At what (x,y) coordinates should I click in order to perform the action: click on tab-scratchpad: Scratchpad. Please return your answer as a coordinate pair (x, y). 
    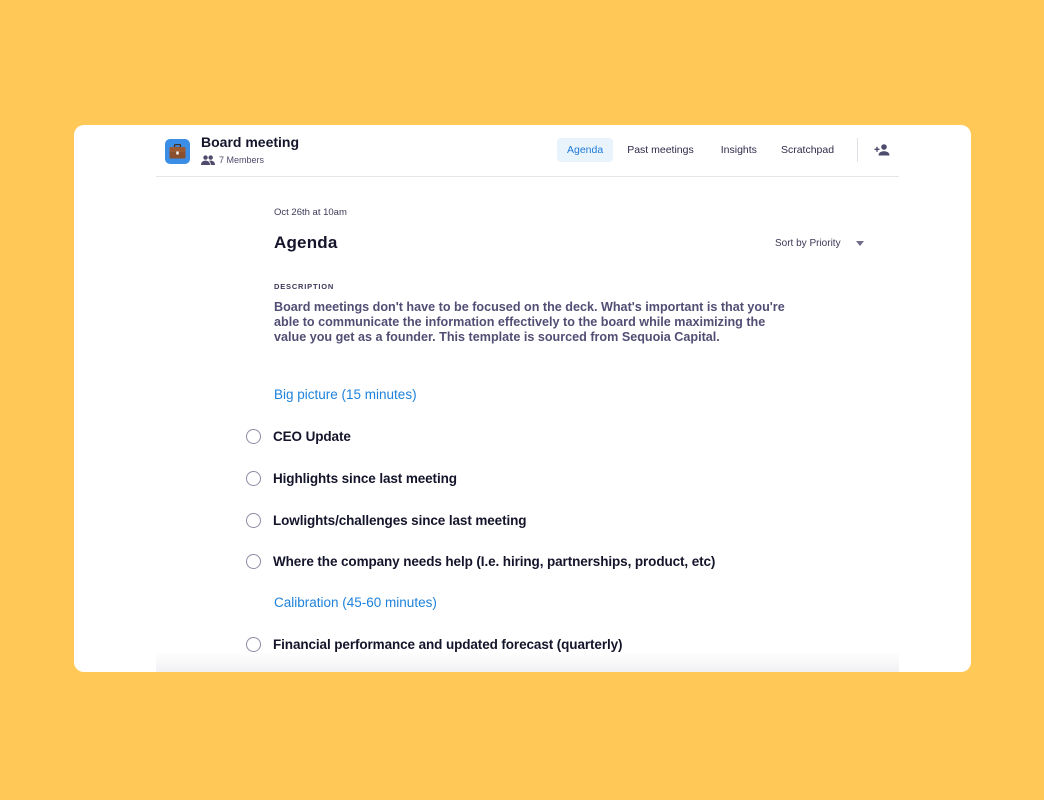
    Looking at the image, I should click on (807, 150).